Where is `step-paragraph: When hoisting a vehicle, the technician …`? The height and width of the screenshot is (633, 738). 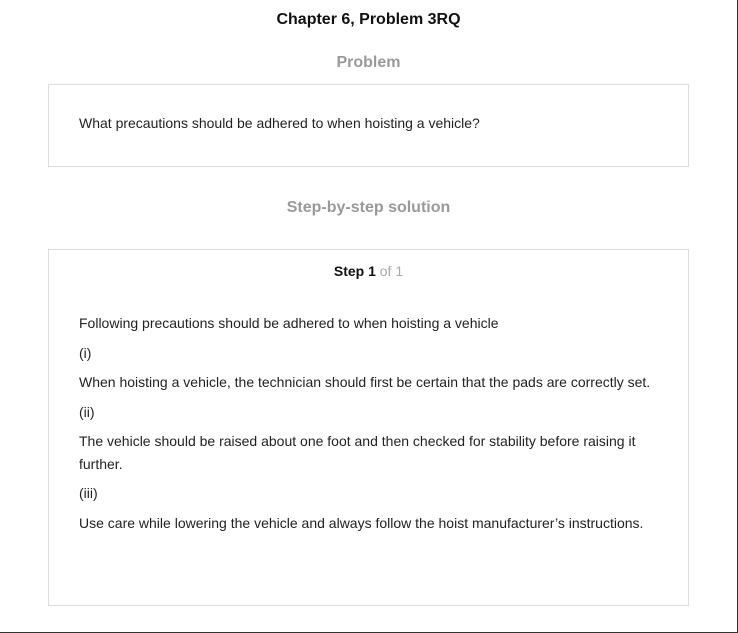
step-paragraph: When hoisting a vehicle, the technician … is located at coordinates (365, 382).